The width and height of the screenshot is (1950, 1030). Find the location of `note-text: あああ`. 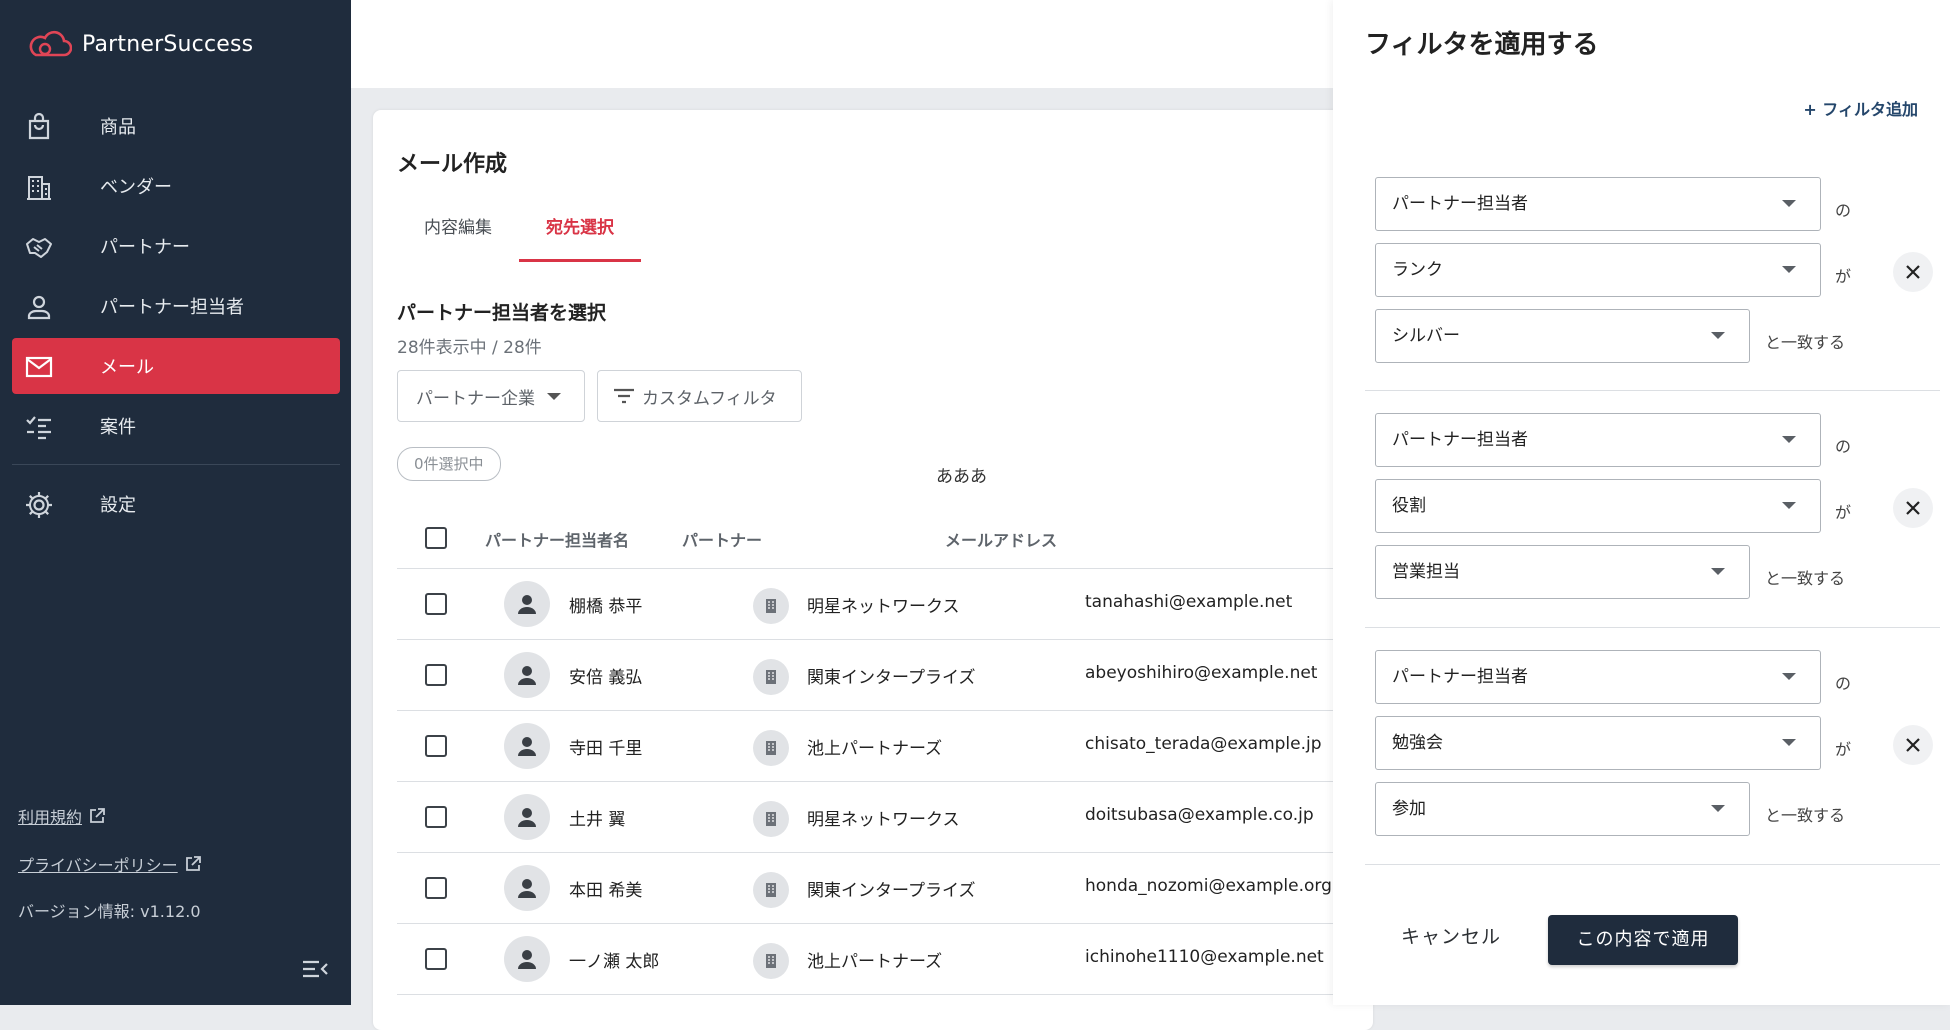

note-text: あああ is located at coordinates (961, 477).